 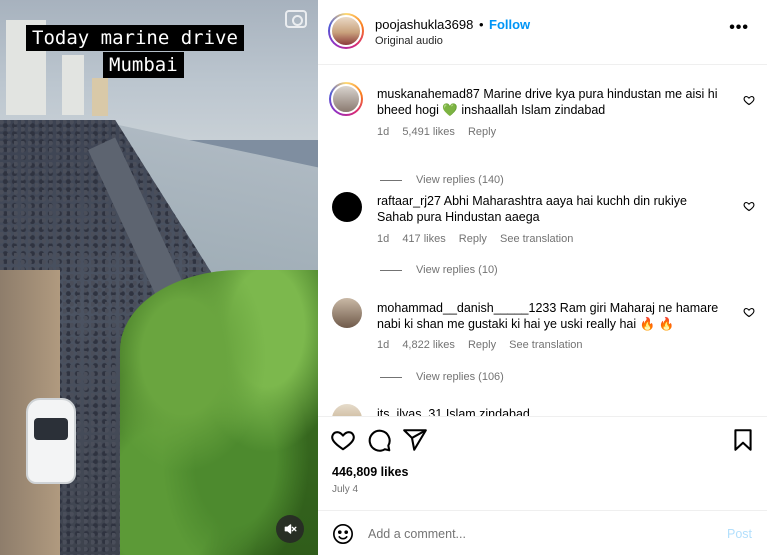 What do you see at coordinates (379, 440) in the screenshot?
I see `comment-icon` at bounding box center [379, 440].